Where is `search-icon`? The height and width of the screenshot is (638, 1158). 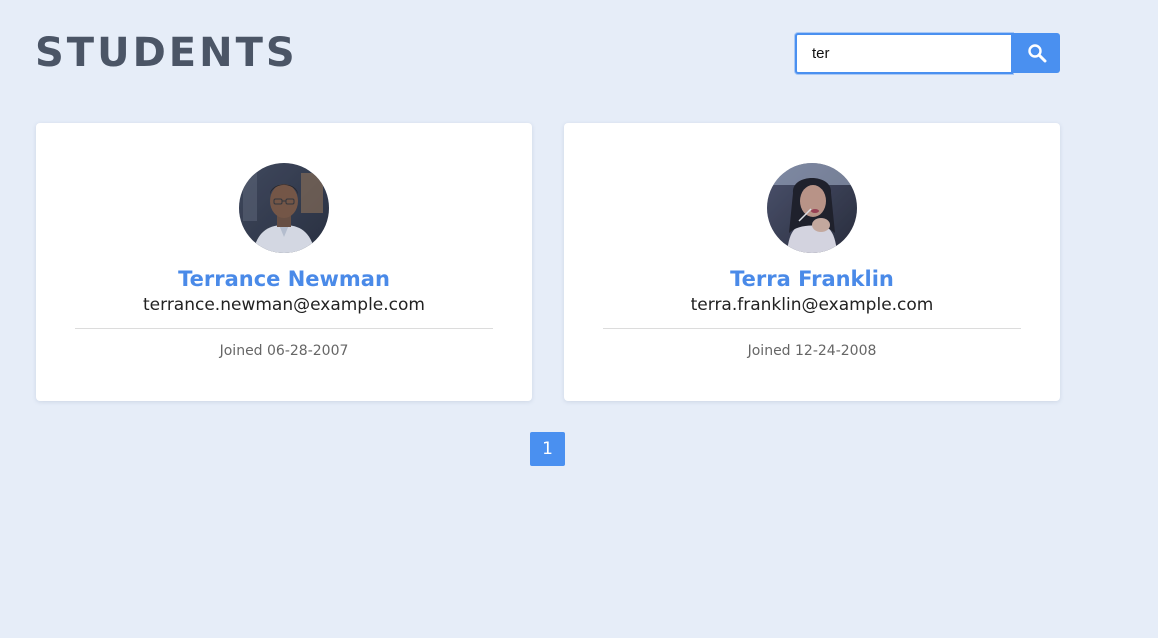
search-icon is located at coordinates (1036, 53).